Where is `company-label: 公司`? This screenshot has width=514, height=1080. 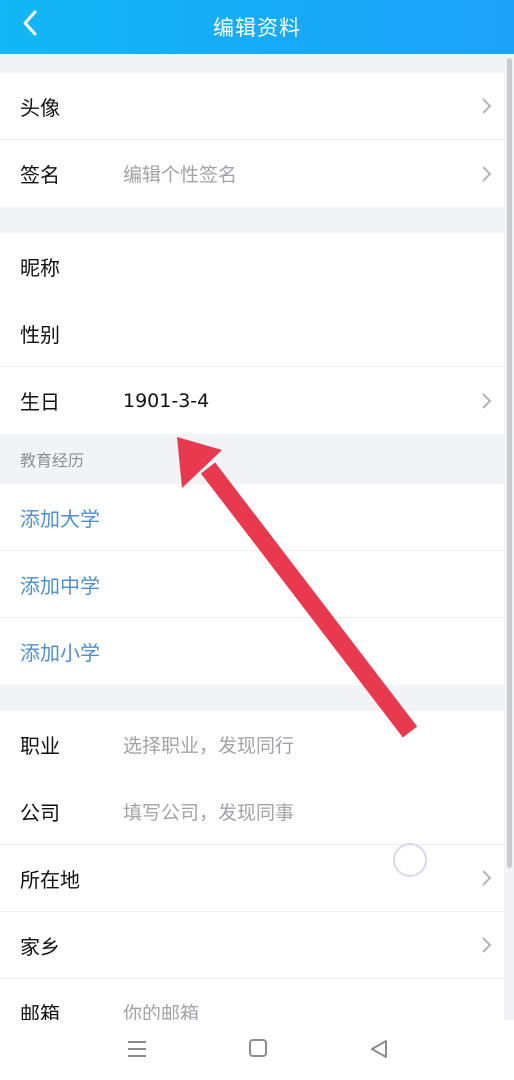
company-label: 公司 is located at coordinates (40, 812).